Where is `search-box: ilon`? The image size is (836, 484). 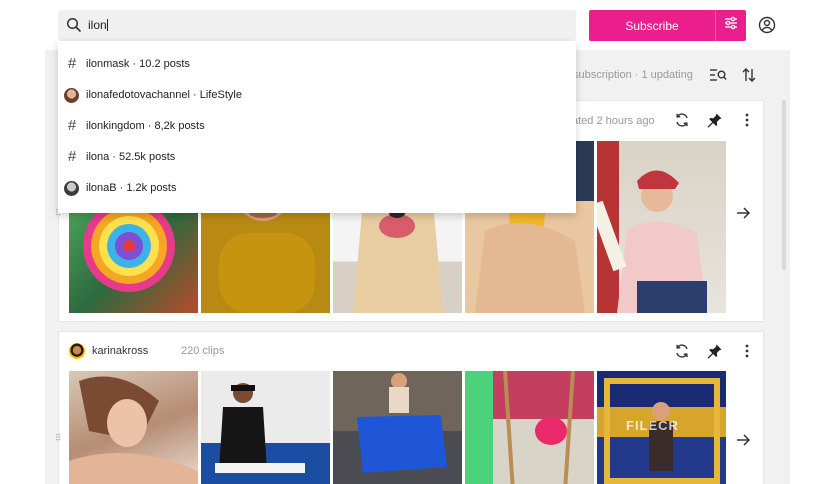
search-box: ilon is located at coordinates (317, 25).